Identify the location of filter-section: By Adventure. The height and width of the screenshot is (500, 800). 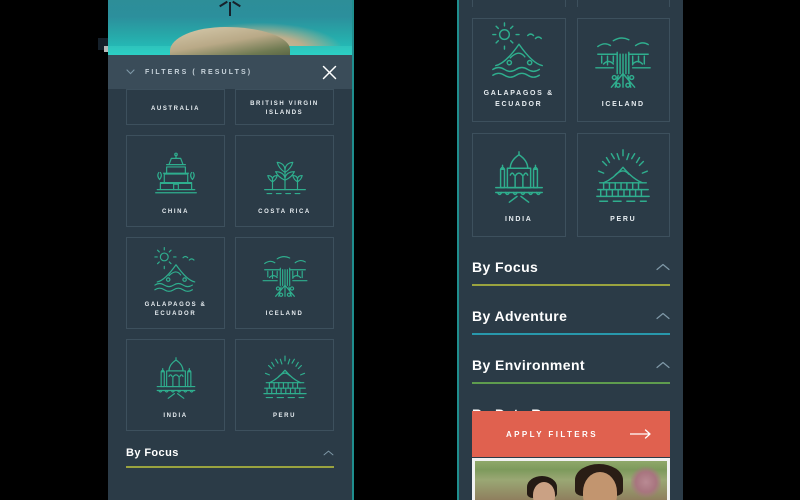
(571, 321).